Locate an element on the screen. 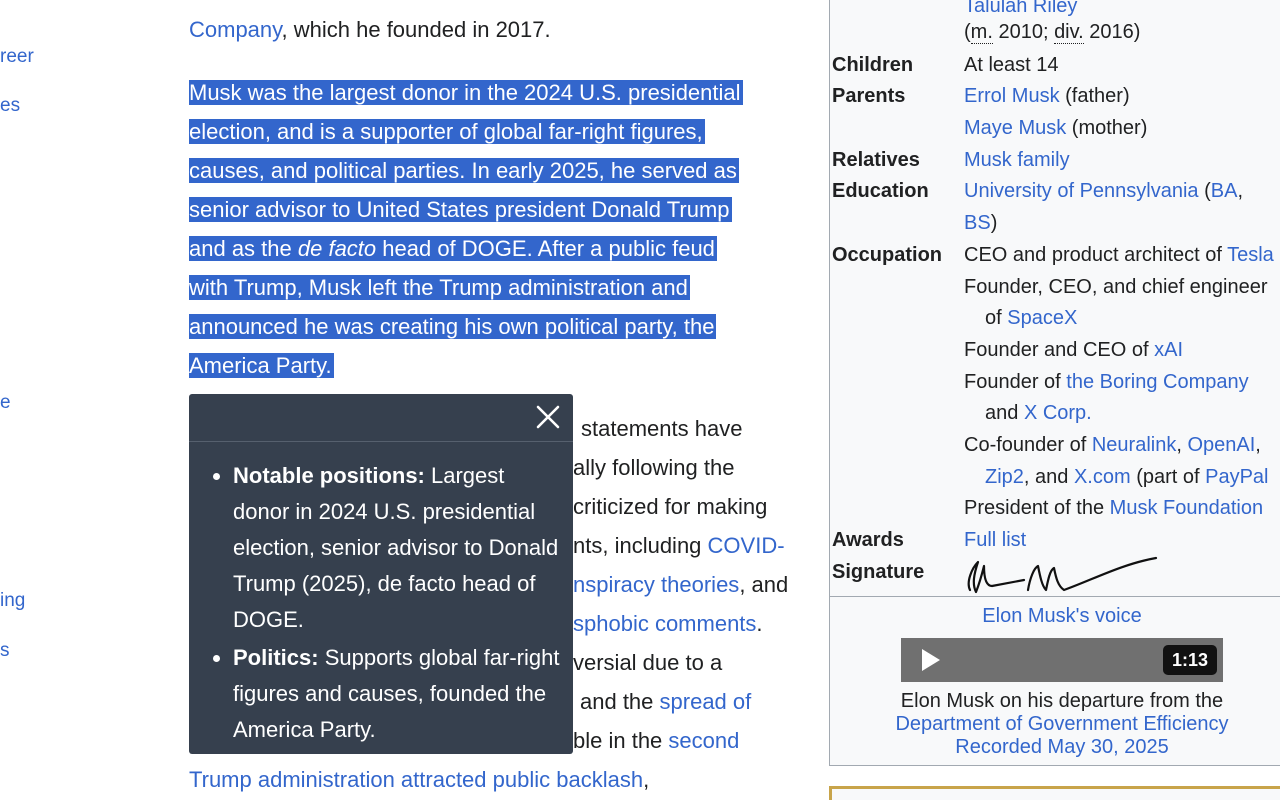  close-icon is located at coordinates (548, 417).